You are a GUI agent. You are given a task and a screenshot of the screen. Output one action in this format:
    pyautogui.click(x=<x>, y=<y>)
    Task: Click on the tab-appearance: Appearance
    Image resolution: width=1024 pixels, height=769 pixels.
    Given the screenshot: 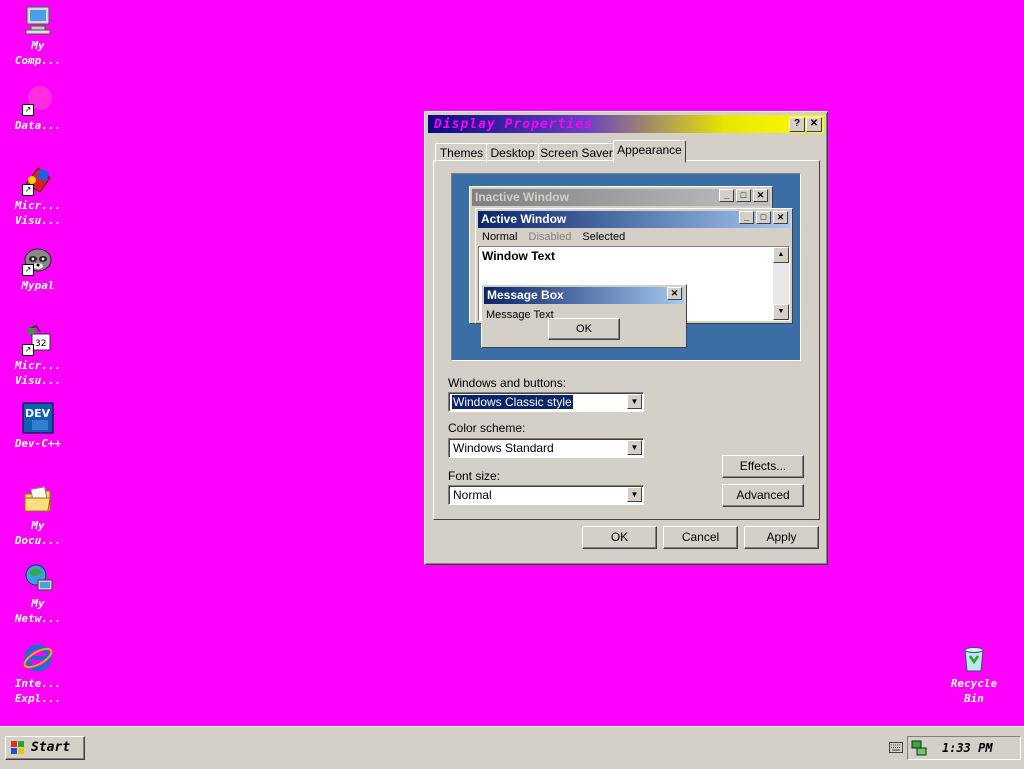 What is the action you would take?
    pyautogui.click(x=649, y=151)
    